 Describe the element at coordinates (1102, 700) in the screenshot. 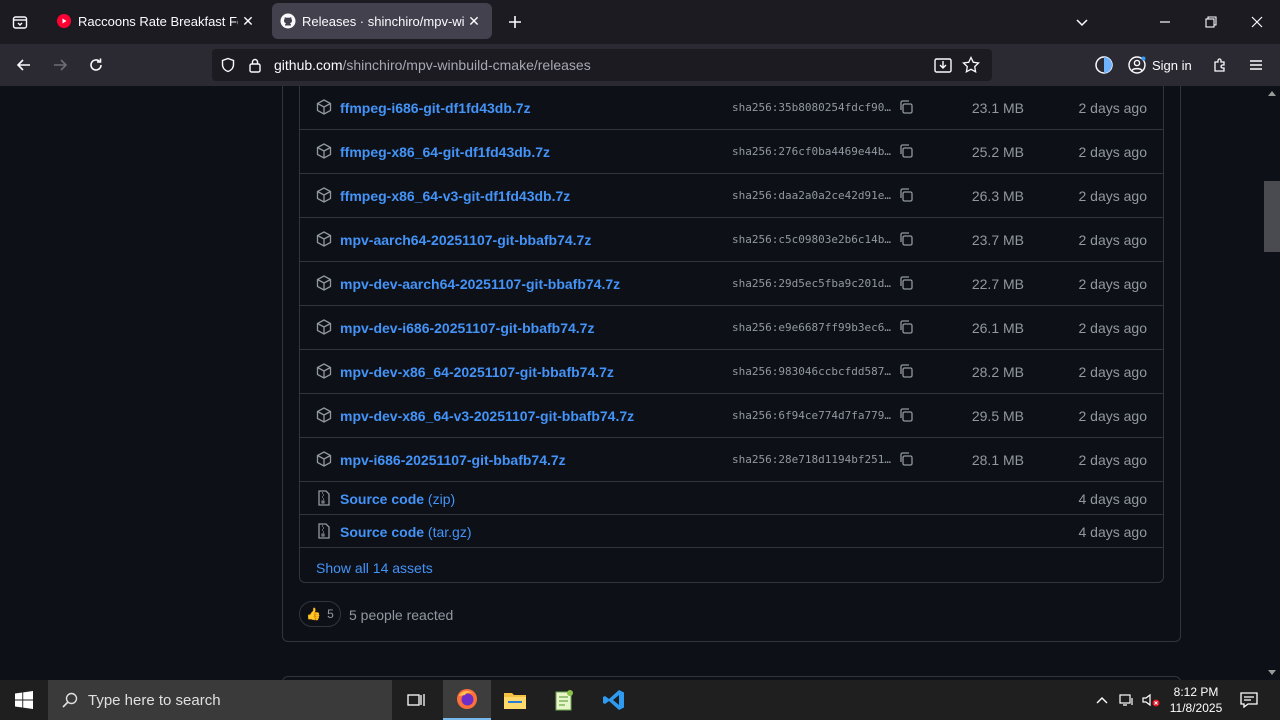

I see `tray-overflow-chevron-icon` at that location.